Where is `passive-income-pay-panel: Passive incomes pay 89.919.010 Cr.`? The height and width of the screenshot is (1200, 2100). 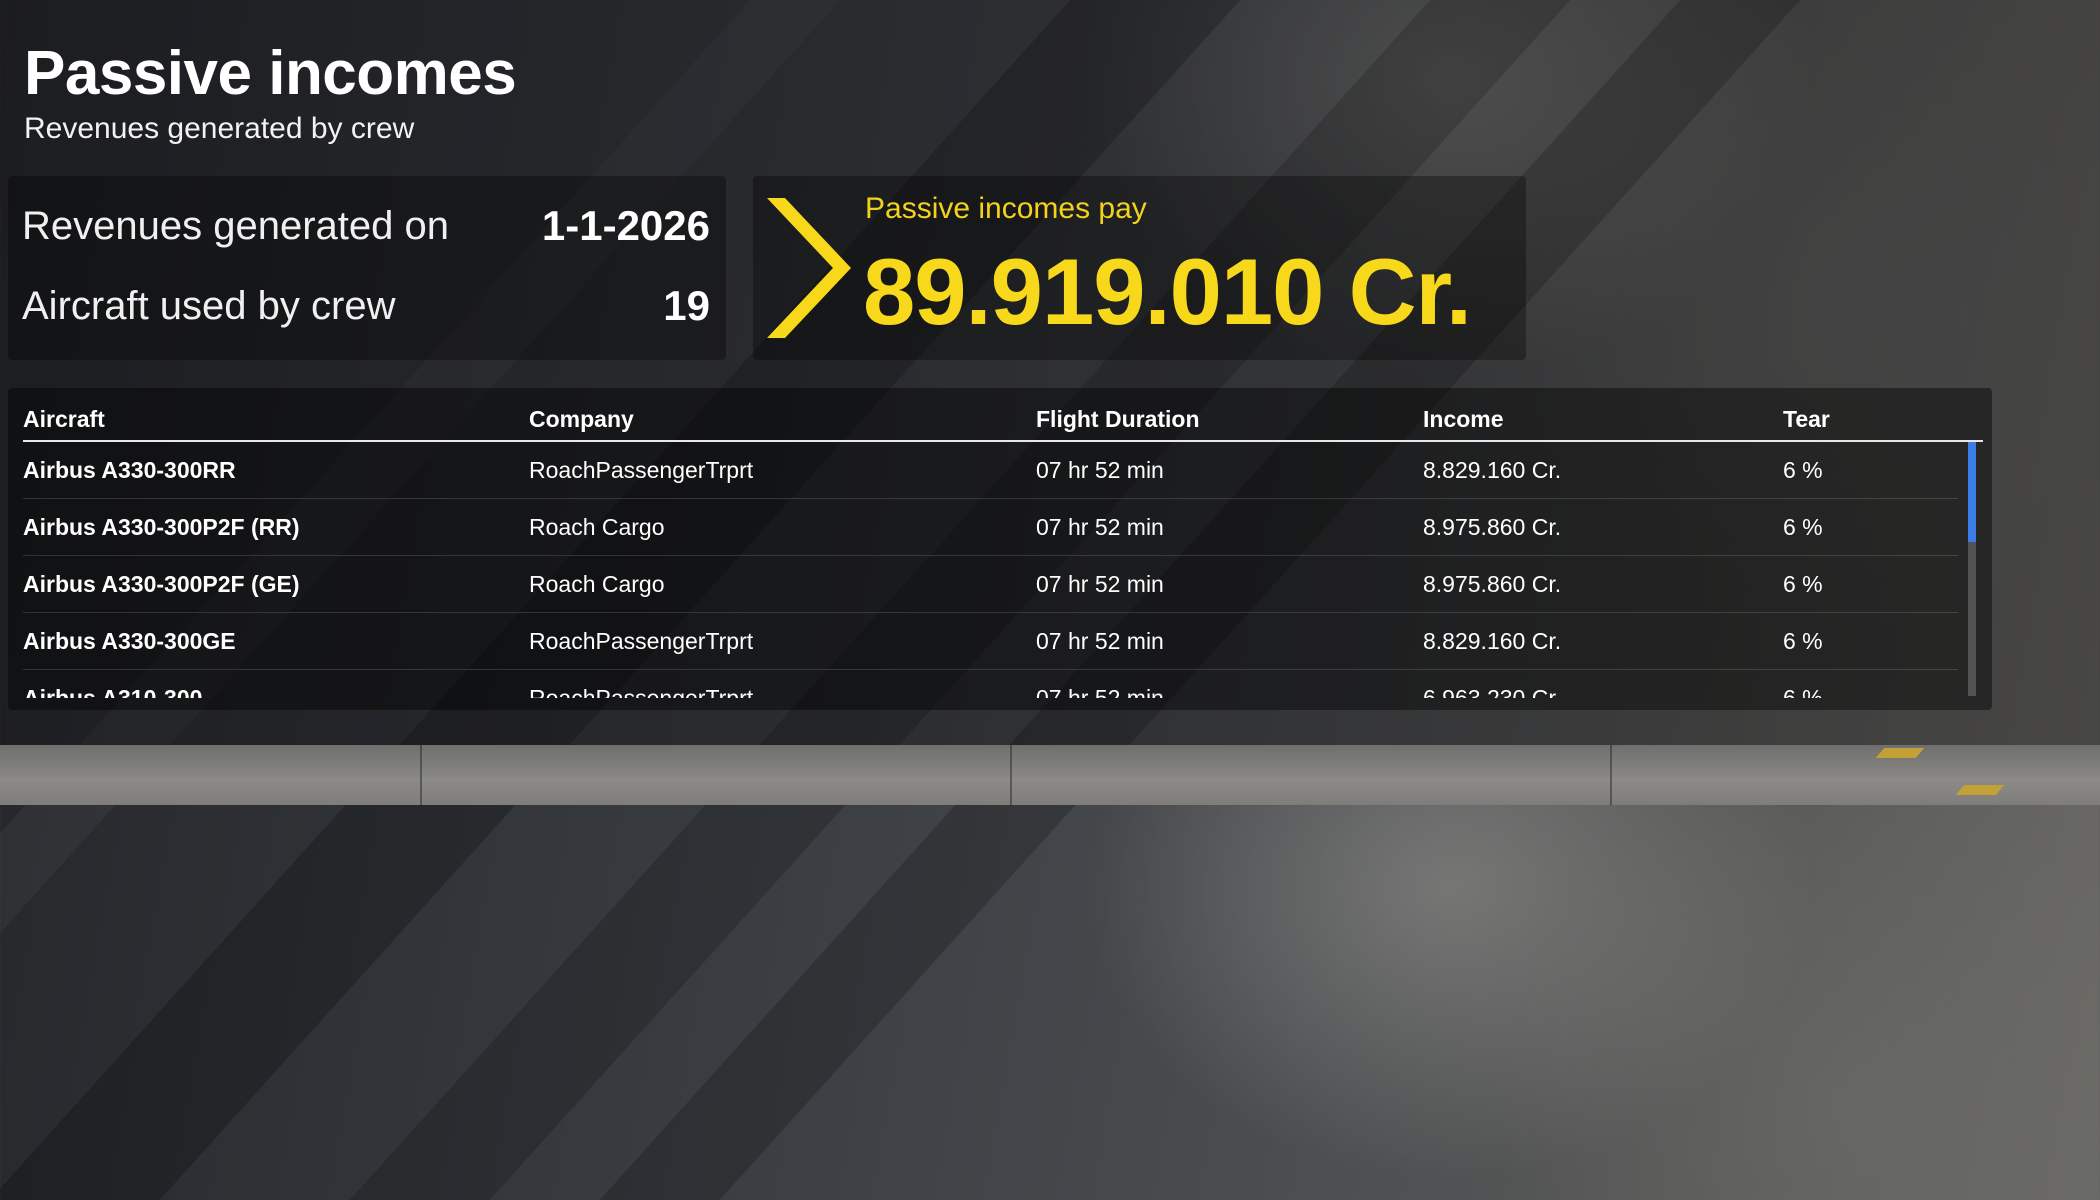 passive-income-pay-panel: Passive incomes pay 89.919.010 Cr. is located at coordinates (1139, 268).